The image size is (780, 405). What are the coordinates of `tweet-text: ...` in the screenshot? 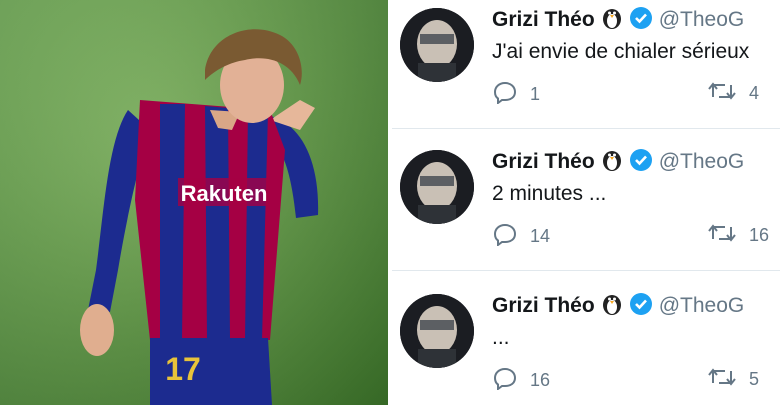 It's located at (501, 337).